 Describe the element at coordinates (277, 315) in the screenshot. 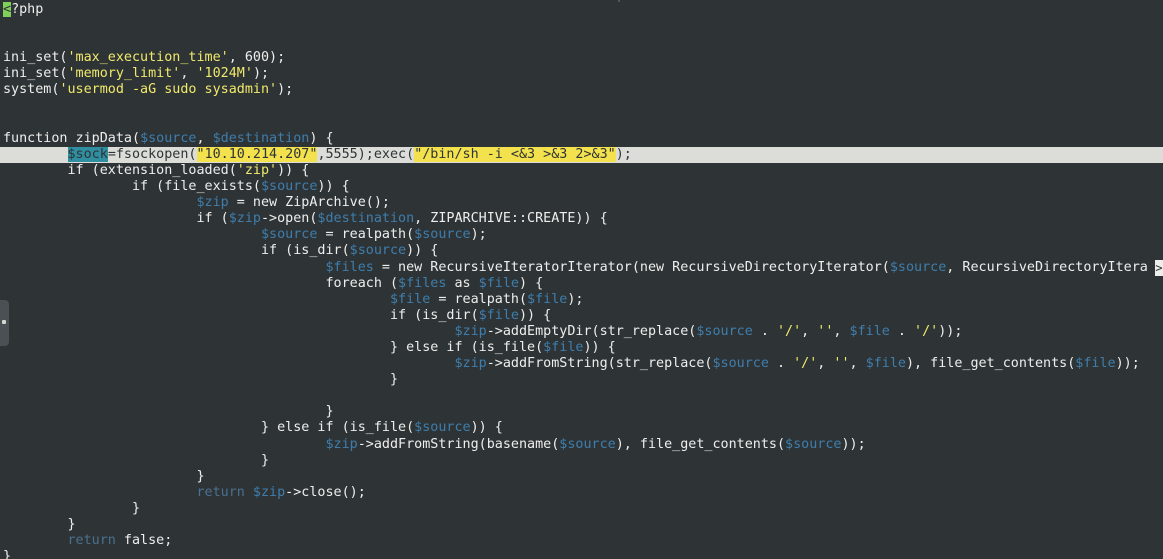

I see `code-line: if (is_dir($file)) {` at that location.